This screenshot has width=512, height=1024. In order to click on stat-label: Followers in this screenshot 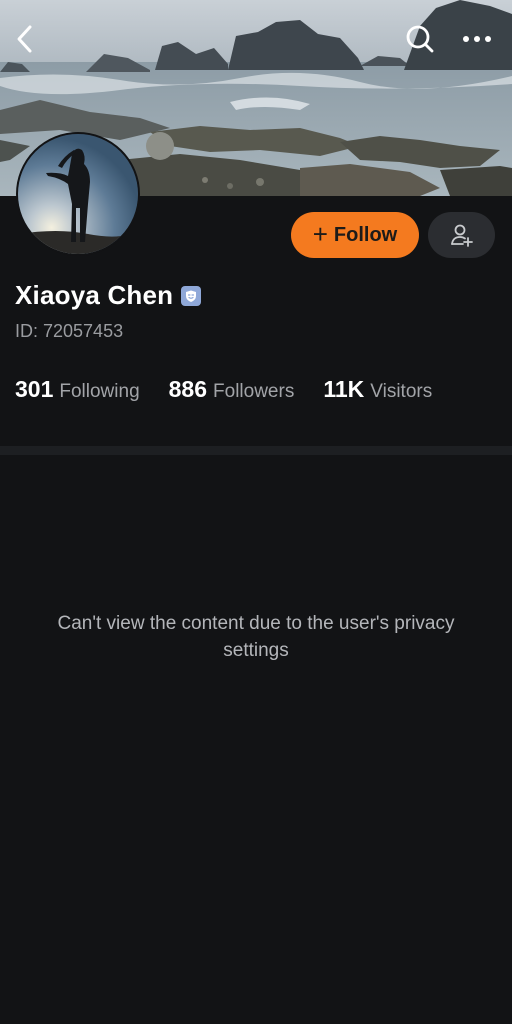, I will do `click(254, 391)`.